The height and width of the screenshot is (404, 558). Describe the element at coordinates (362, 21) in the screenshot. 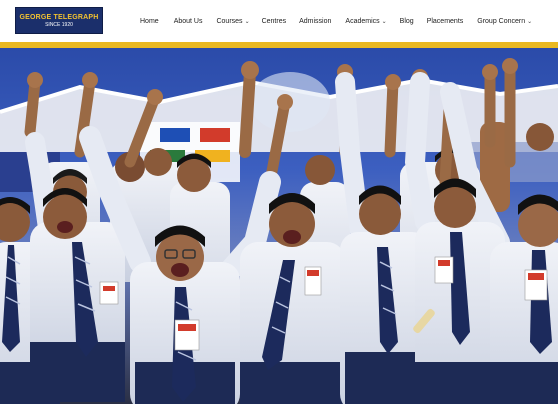

I see `nav-item-label: Academics` at that location.